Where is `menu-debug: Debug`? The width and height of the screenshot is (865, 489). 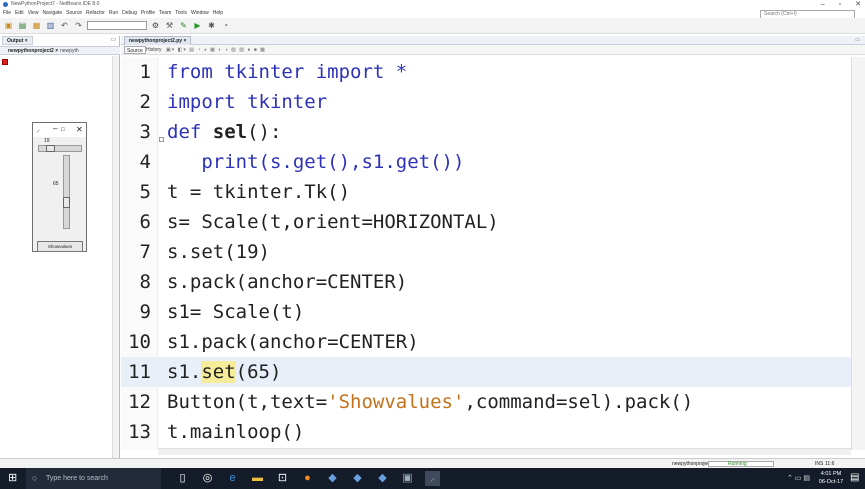 menu-debug: Debug is located at coordinates (129, 13).